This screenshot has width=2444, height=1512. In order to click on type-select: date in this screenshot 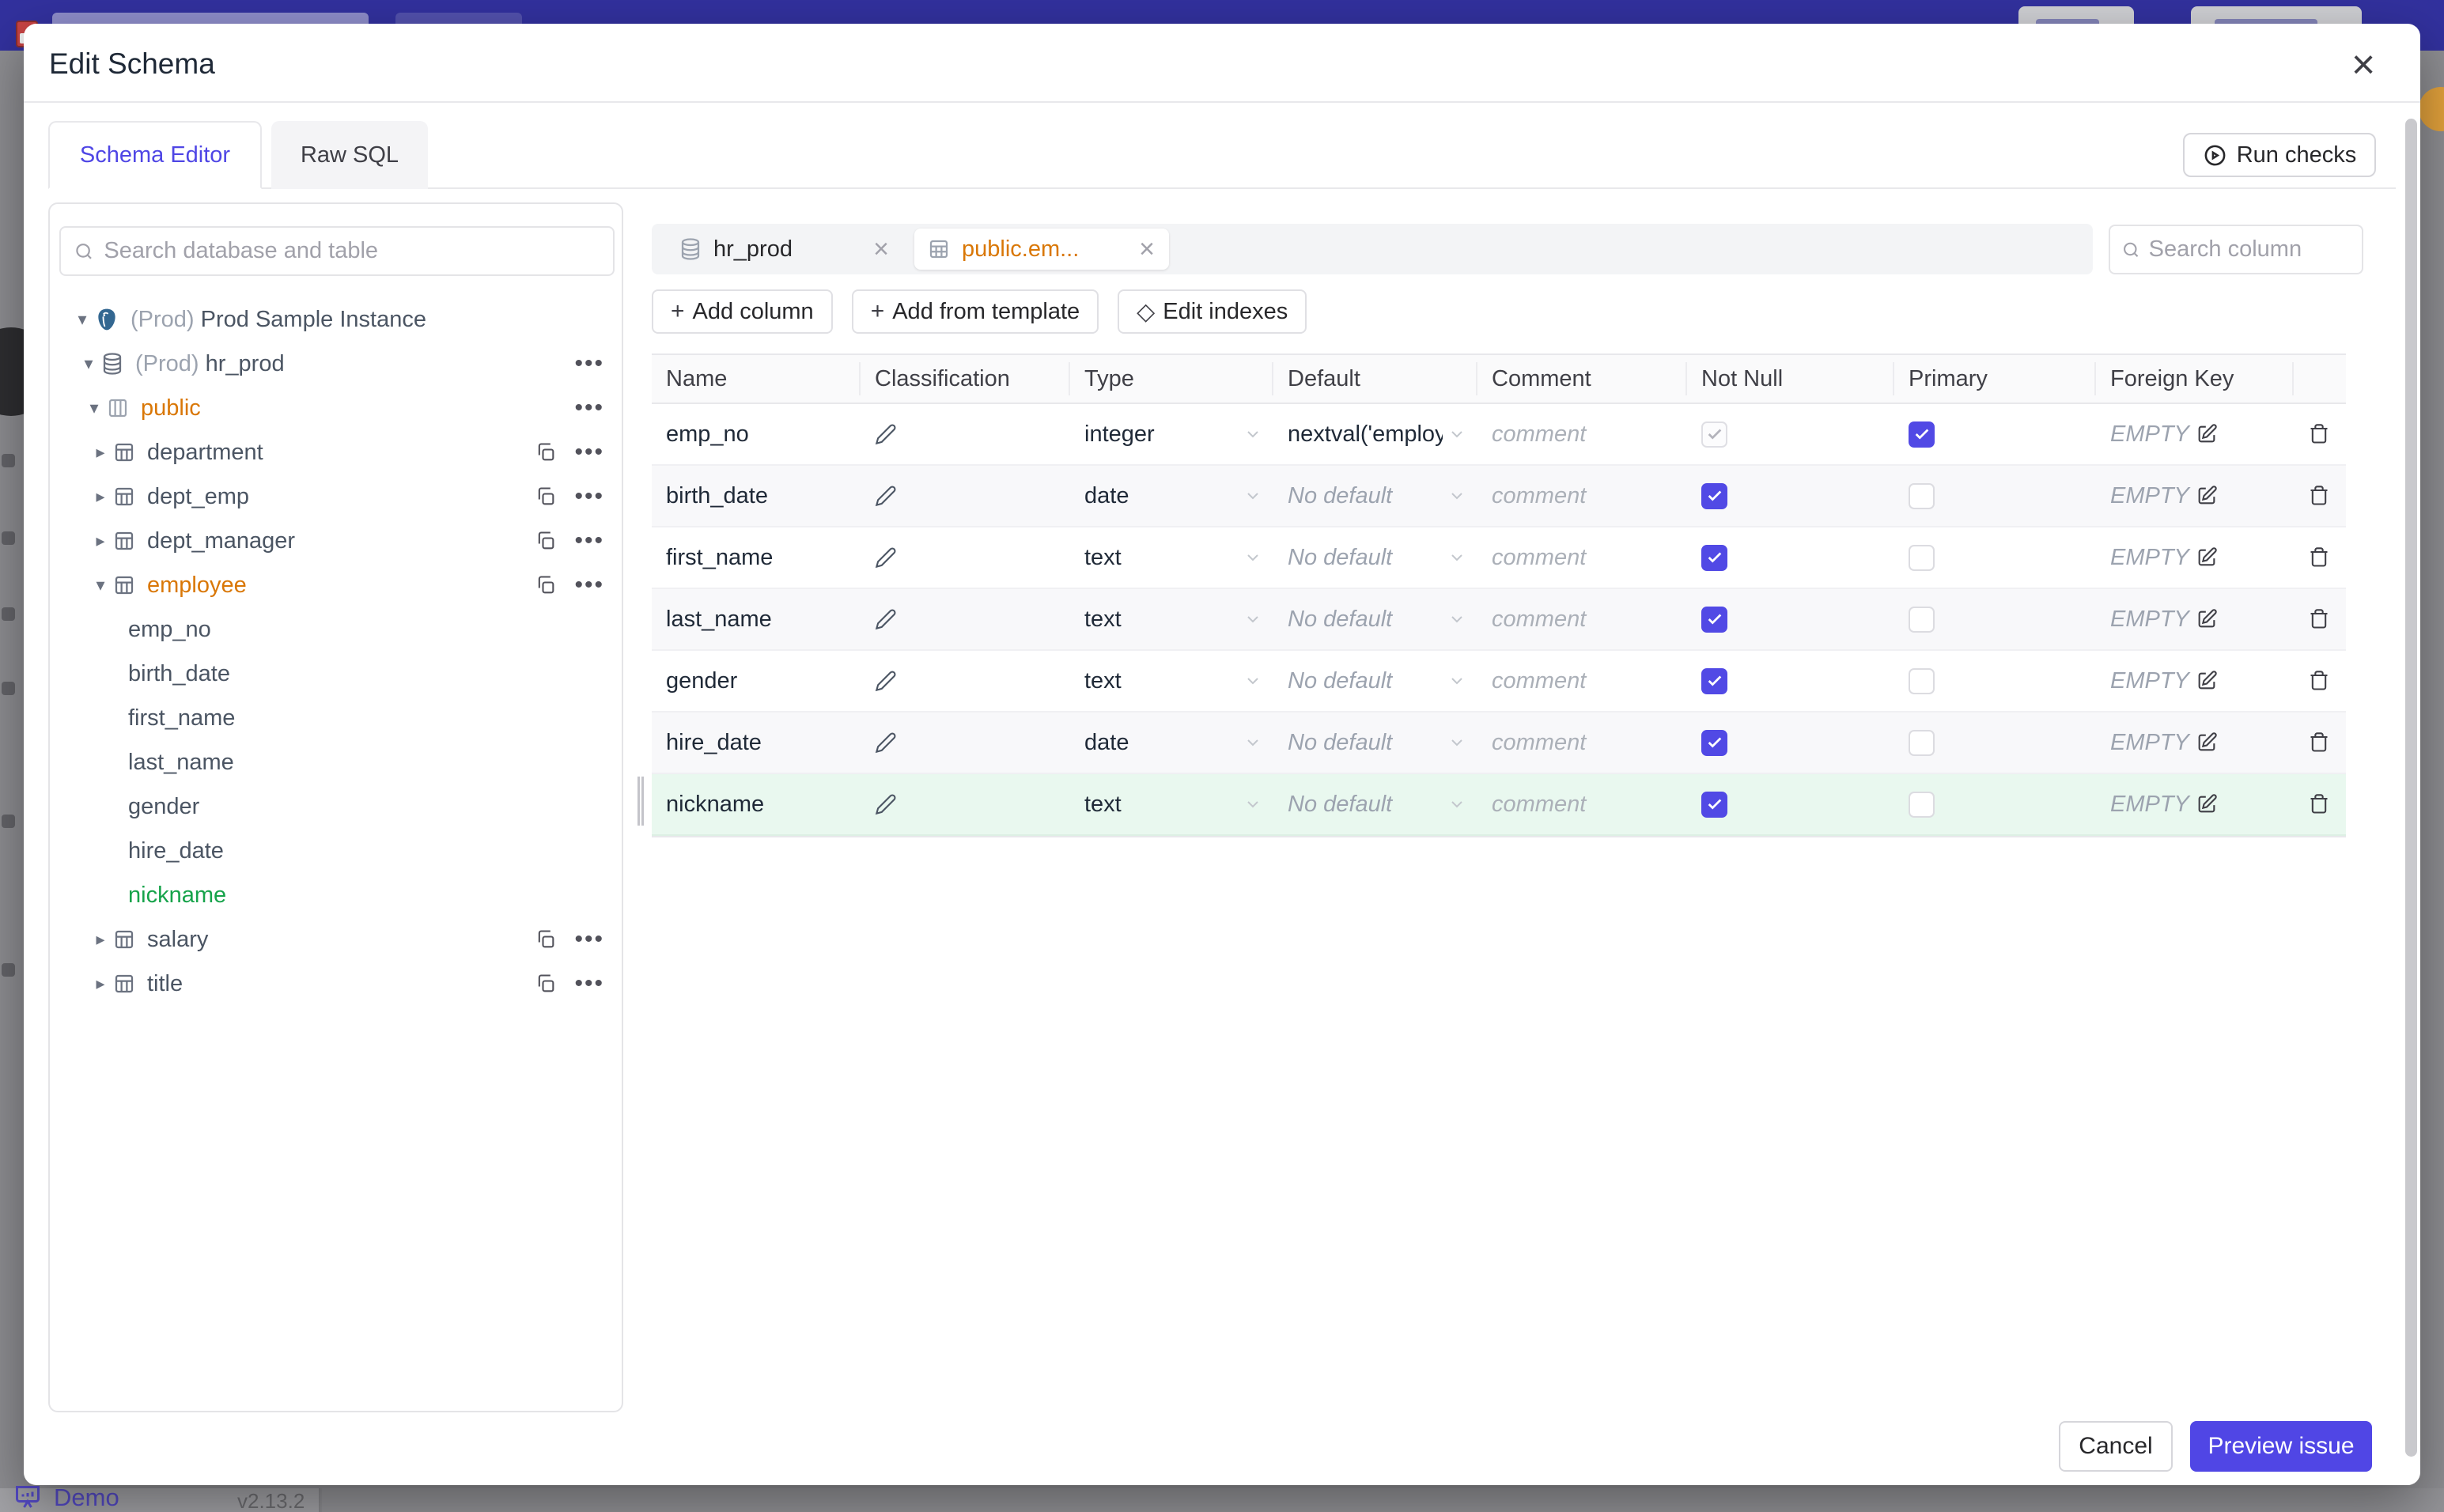, I will do `click(1171, 496)`.